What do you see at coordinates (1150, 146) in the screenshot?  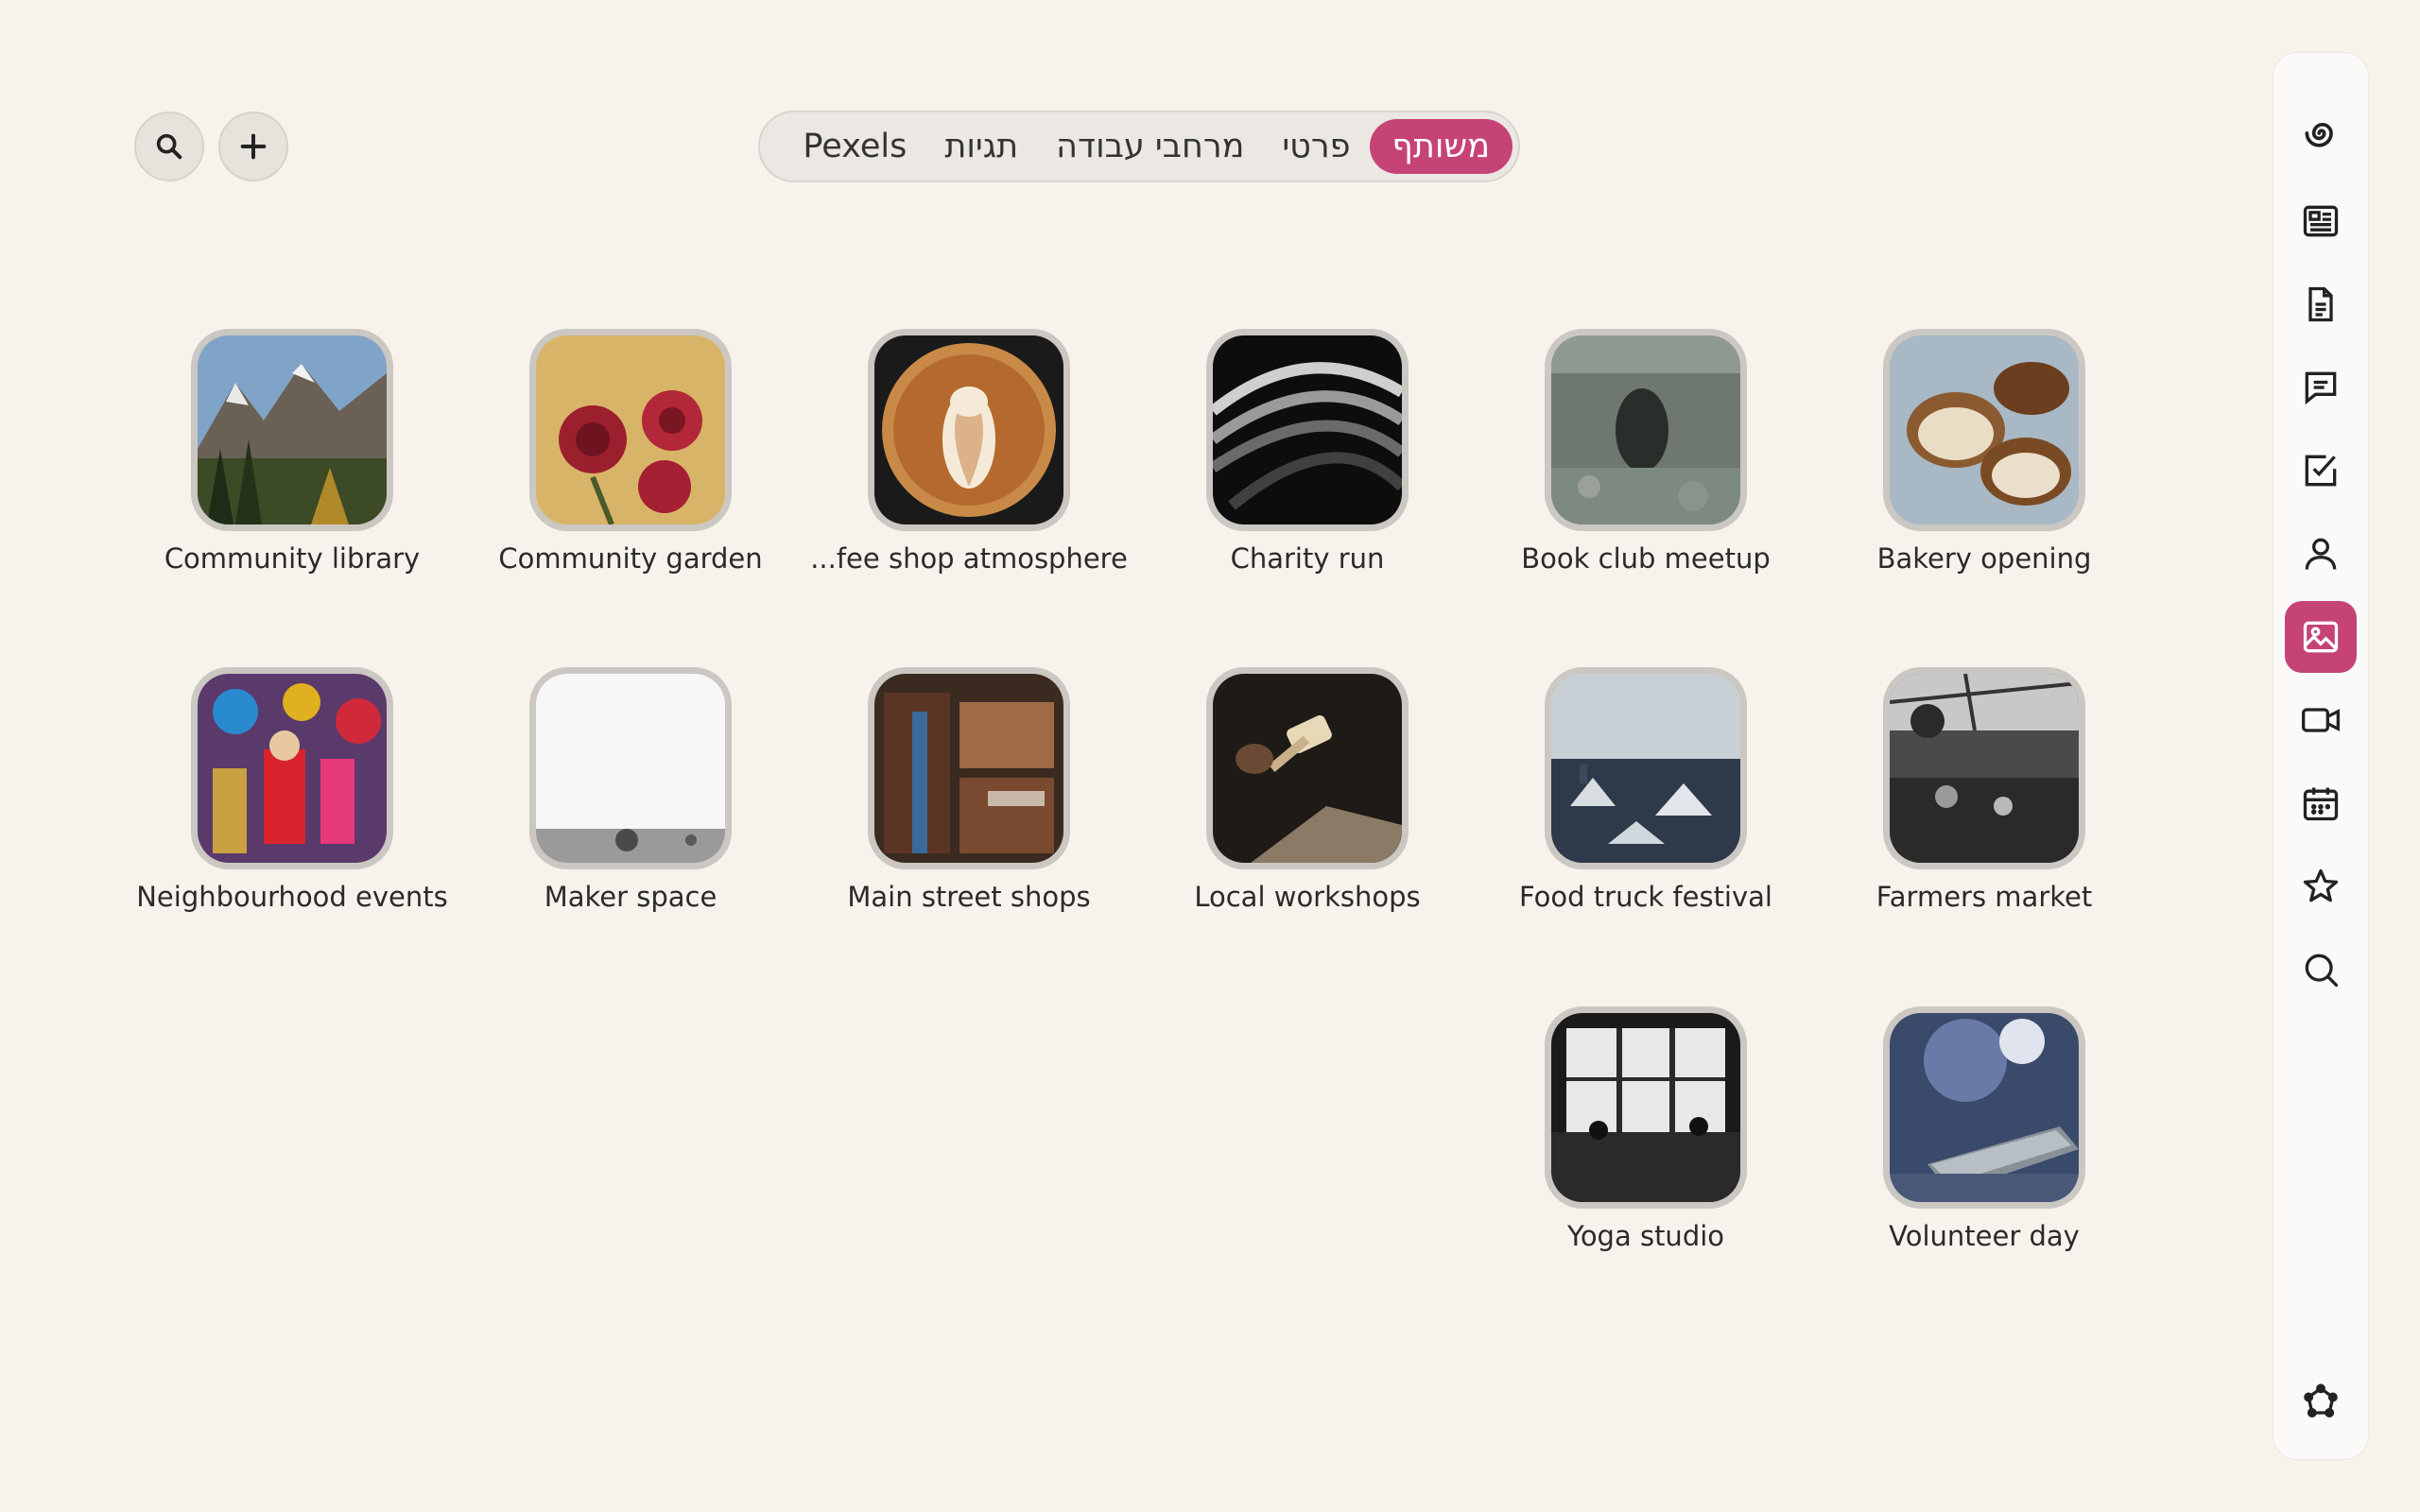 I see `tab-workspaces: מרחבי עבודה` at bounding box center [1150, 146].